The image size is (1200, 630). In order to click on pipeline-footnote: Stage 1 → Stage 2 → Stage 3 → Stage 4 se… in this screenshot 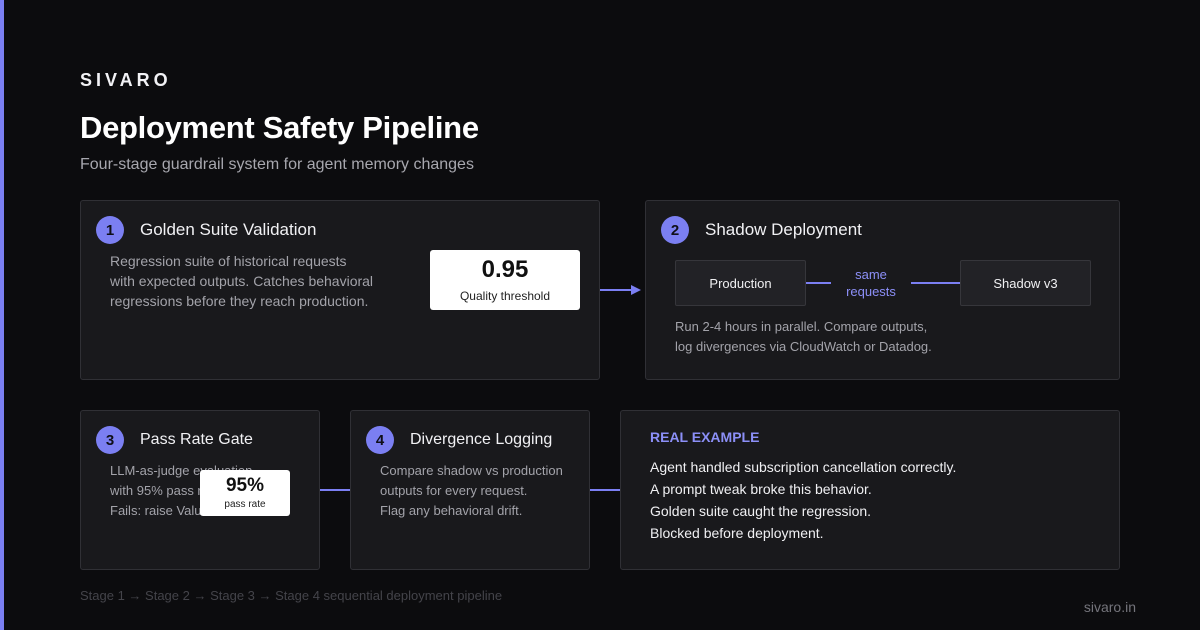, I will do `click(291, 595)`.